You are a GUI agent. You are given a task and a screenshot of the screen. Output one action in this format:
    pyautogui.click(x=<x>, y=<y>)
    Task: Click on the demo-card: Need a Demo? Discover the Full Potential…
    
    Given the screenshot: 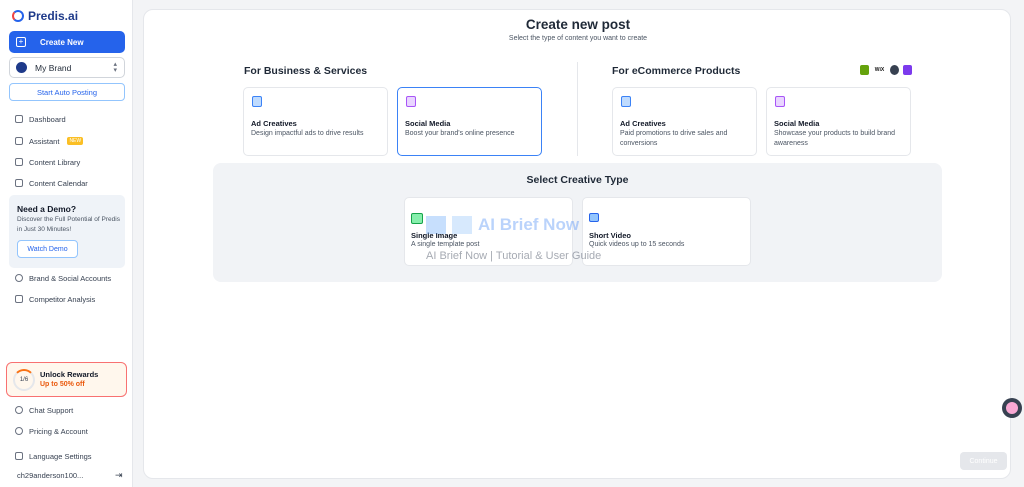 What is the action you would take?
    pyautogui.click(x=67, y=231)
    